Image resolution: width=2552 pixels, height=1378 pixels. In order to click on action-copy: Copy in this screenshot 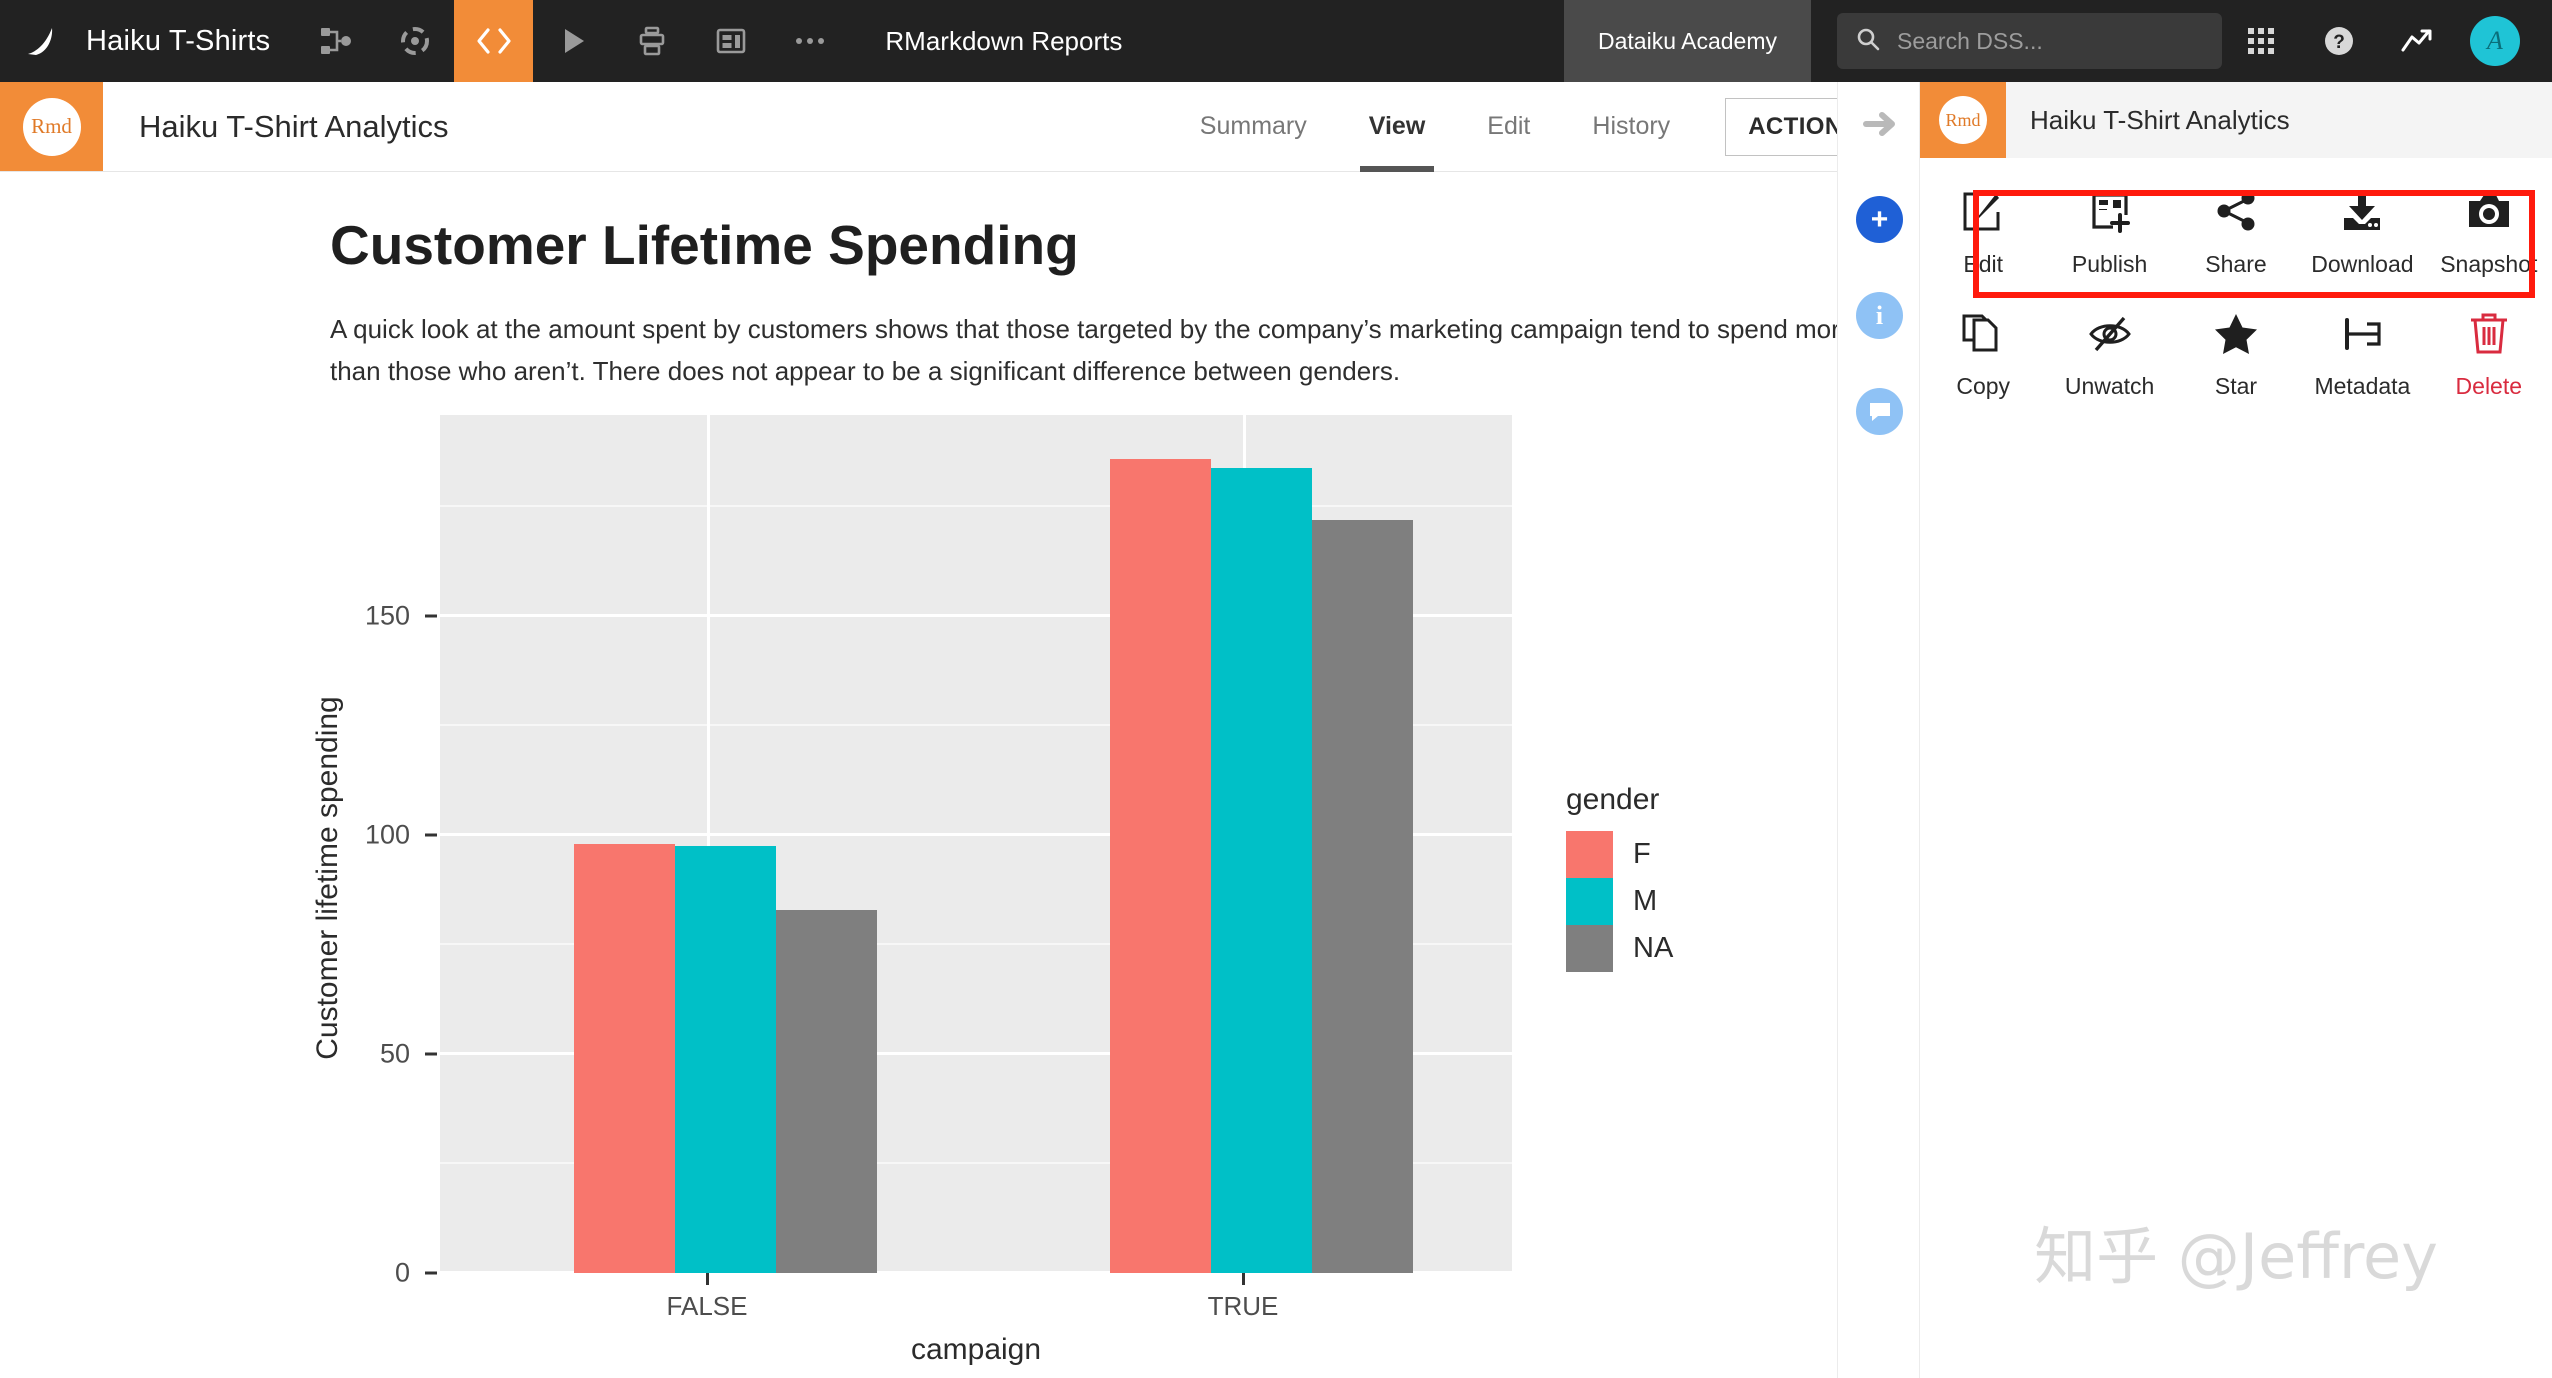, I will do `click(1983, 351)`.